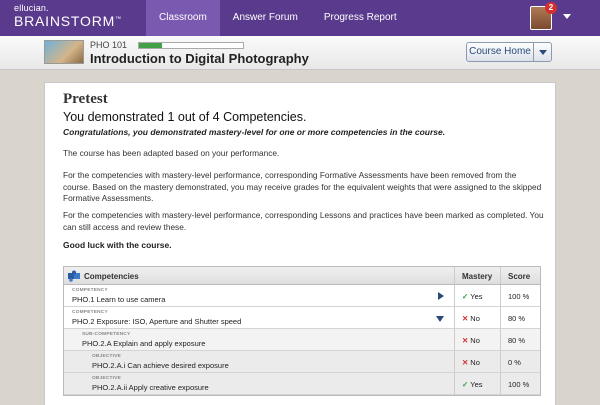  Describe the element at coordinates (160, 365) in the screenshot. I see `row-label: PHO.2.A.i Can achieve desired exposure` at that location.